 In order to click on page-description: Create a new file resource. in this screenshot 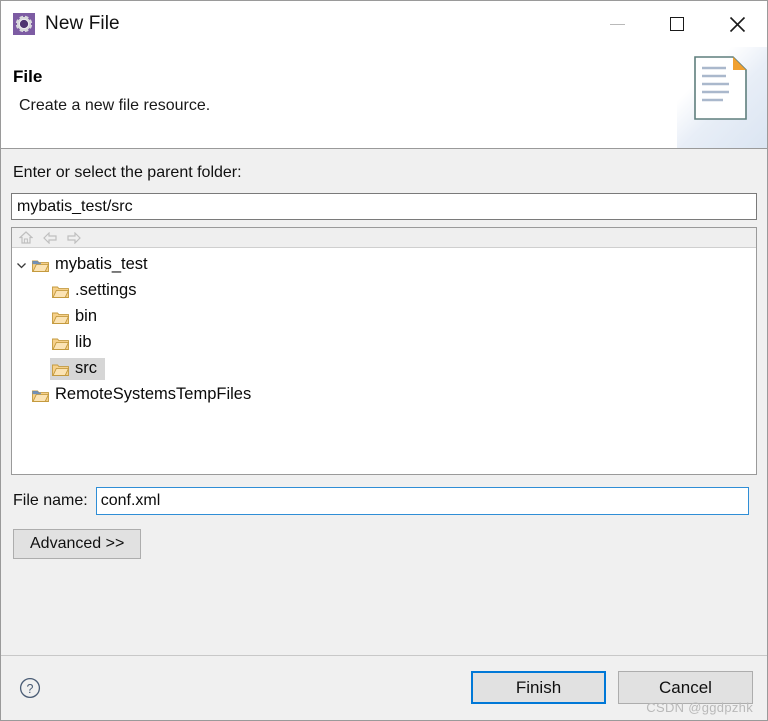, I will do `click(115, 105)`.